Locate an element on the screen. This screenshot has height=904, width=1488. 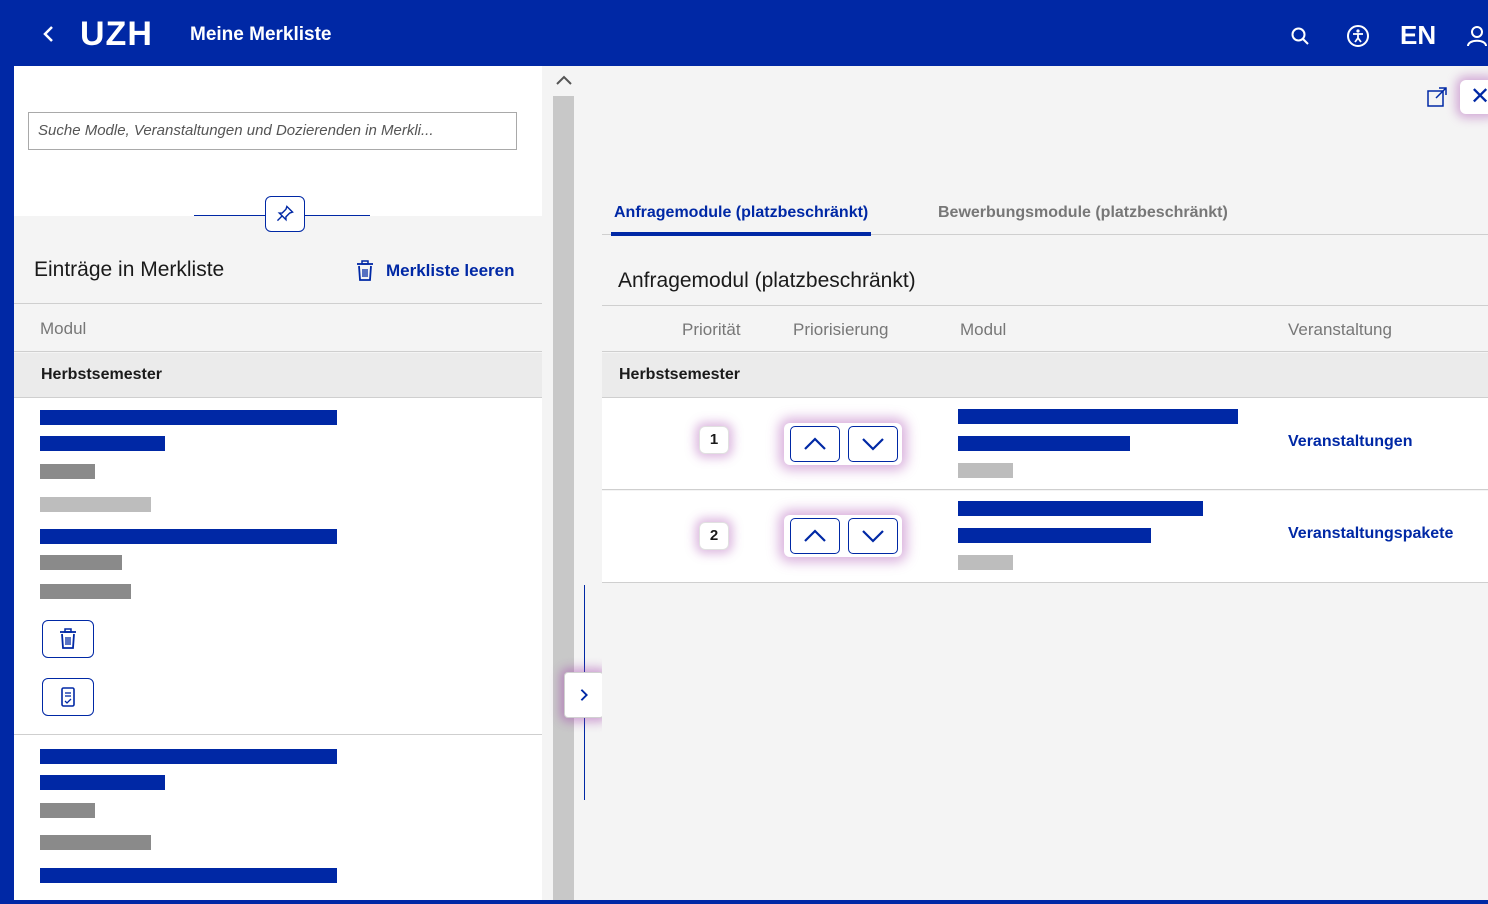
list-title: Einträge in Merkliste is located at coordinates (129, 269).